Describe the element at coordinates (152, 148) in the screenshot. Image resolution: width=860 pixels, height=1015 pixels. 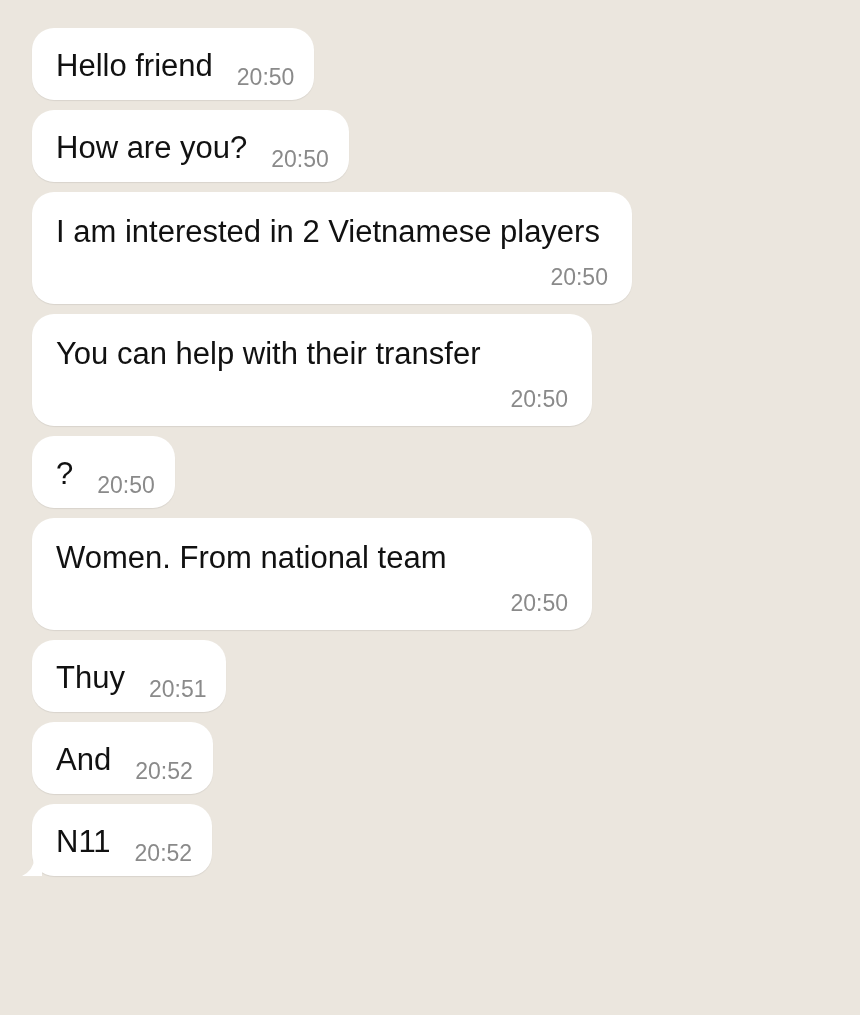
I see `message-text: How are you?` at that location.